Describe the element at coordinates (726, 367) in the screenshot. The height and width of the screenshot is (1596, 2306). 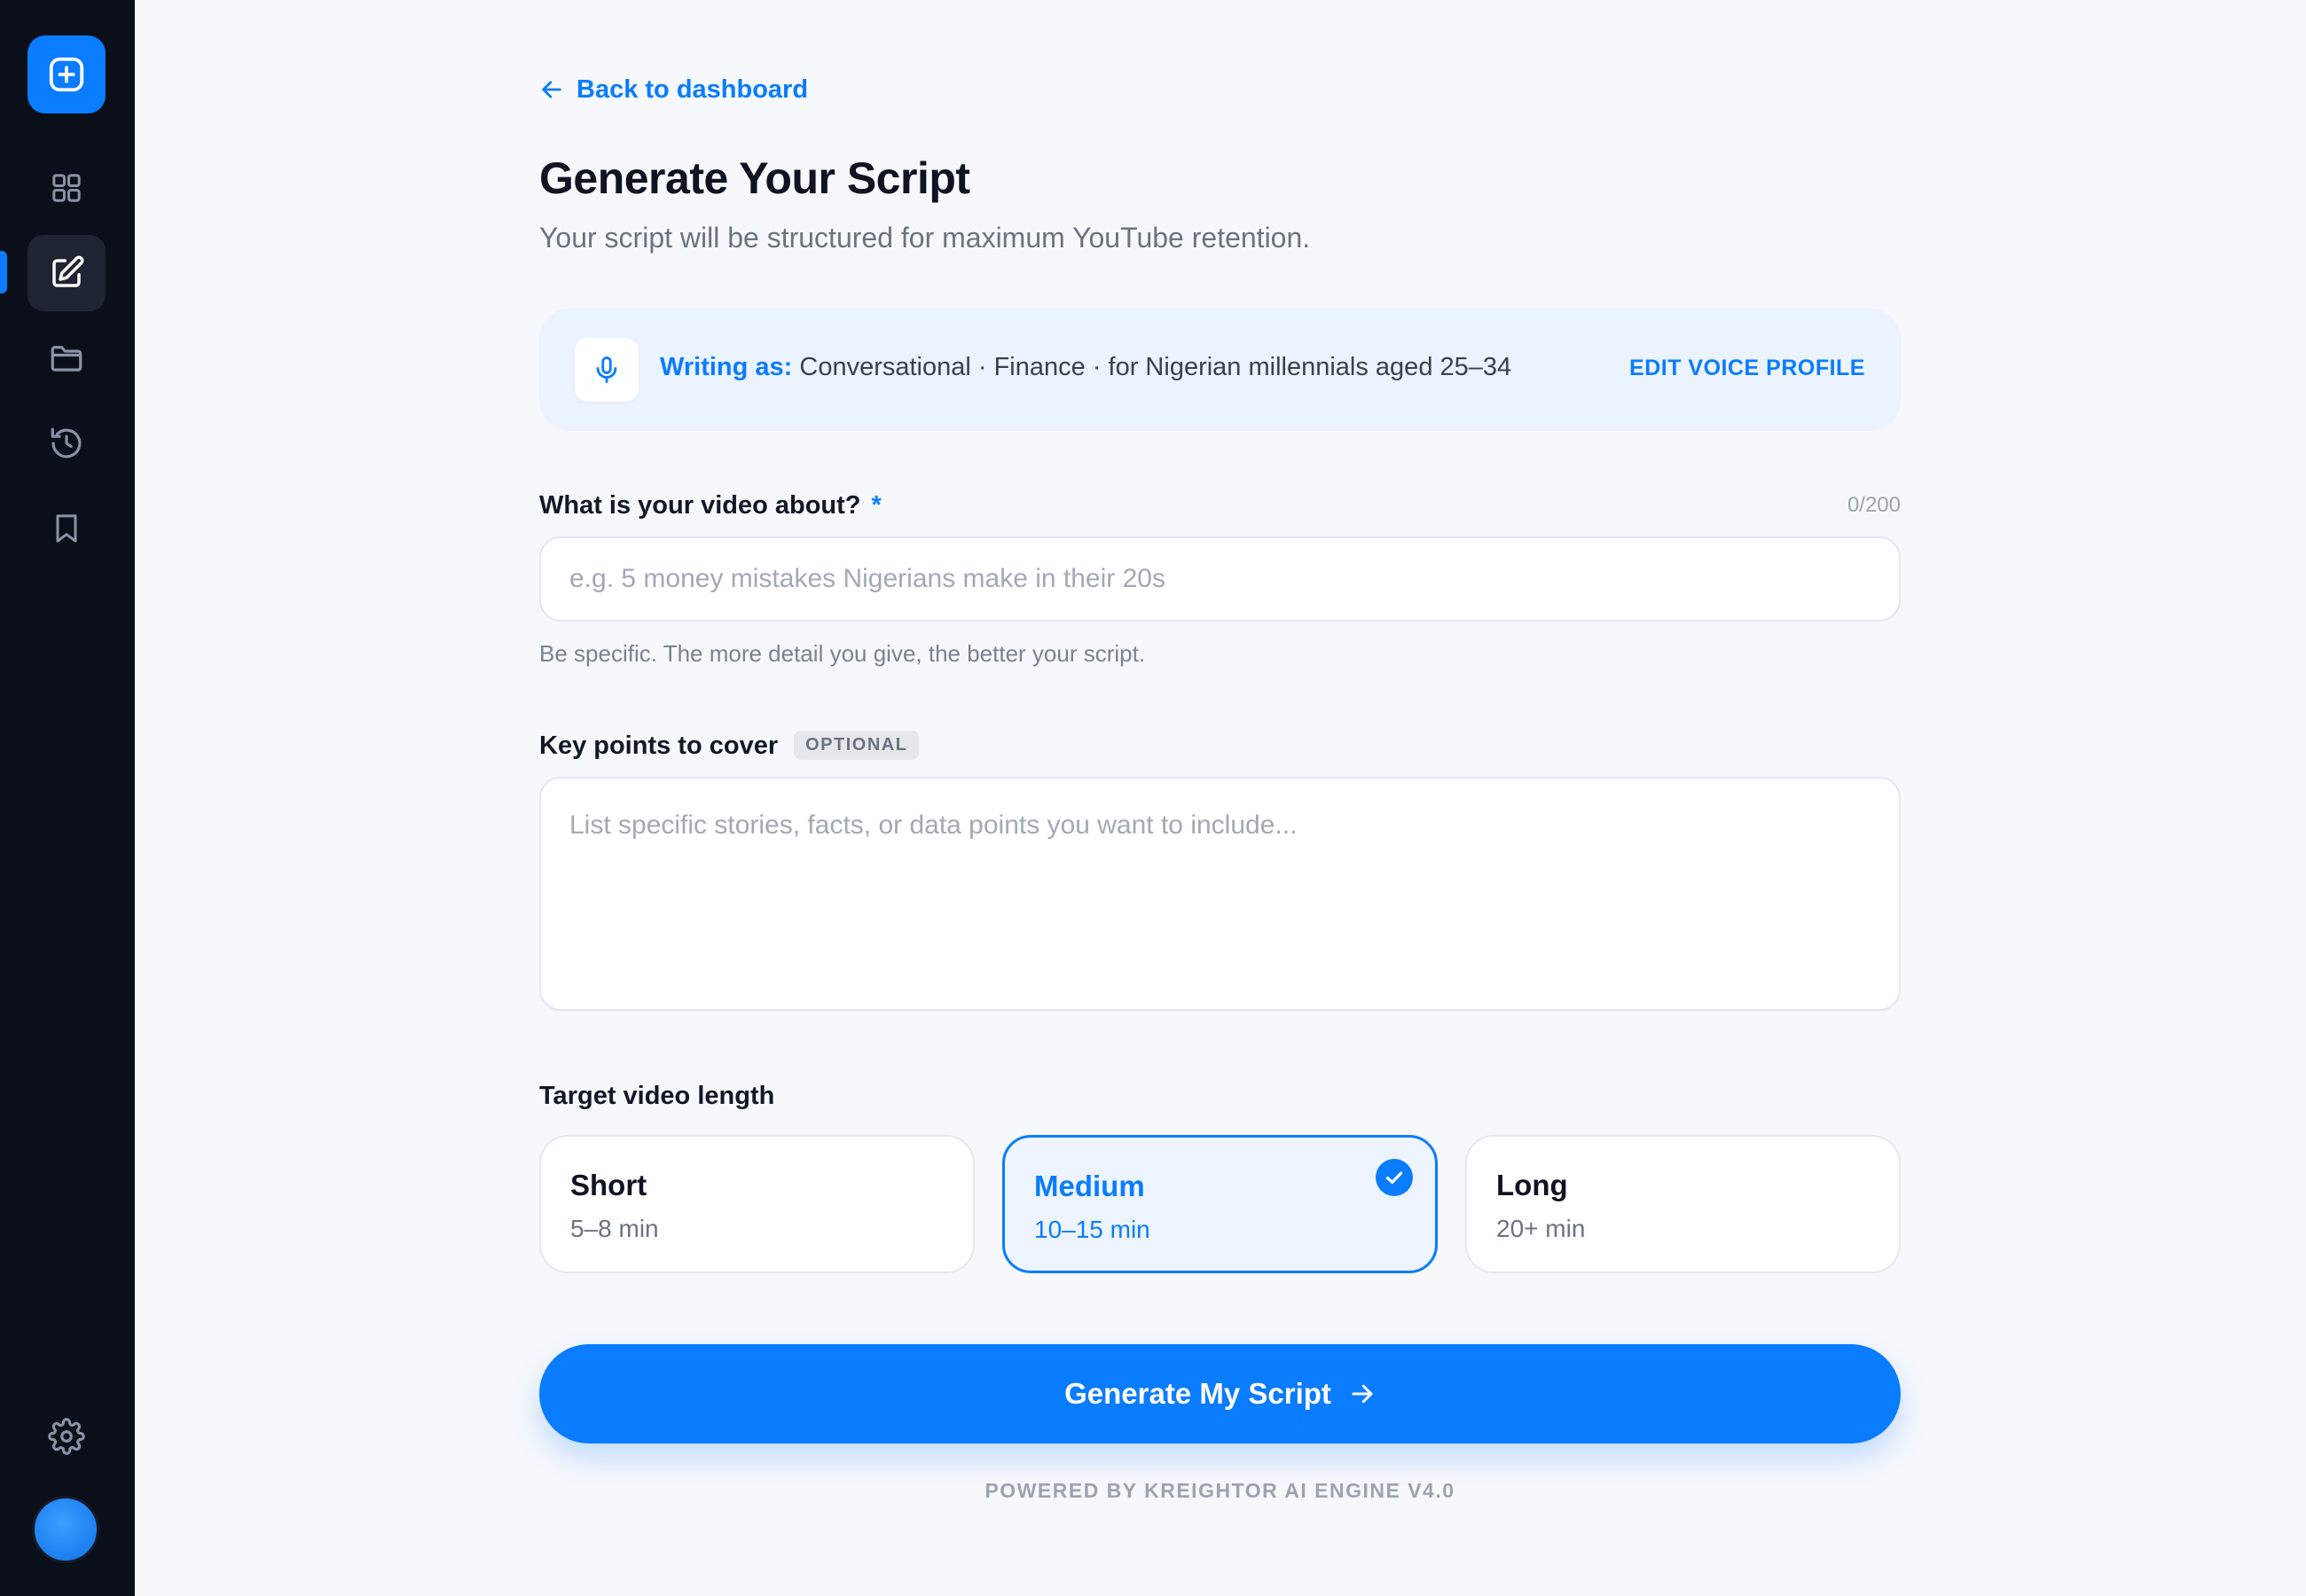
I see `voice-profile-lead: Writing as:` at that location.